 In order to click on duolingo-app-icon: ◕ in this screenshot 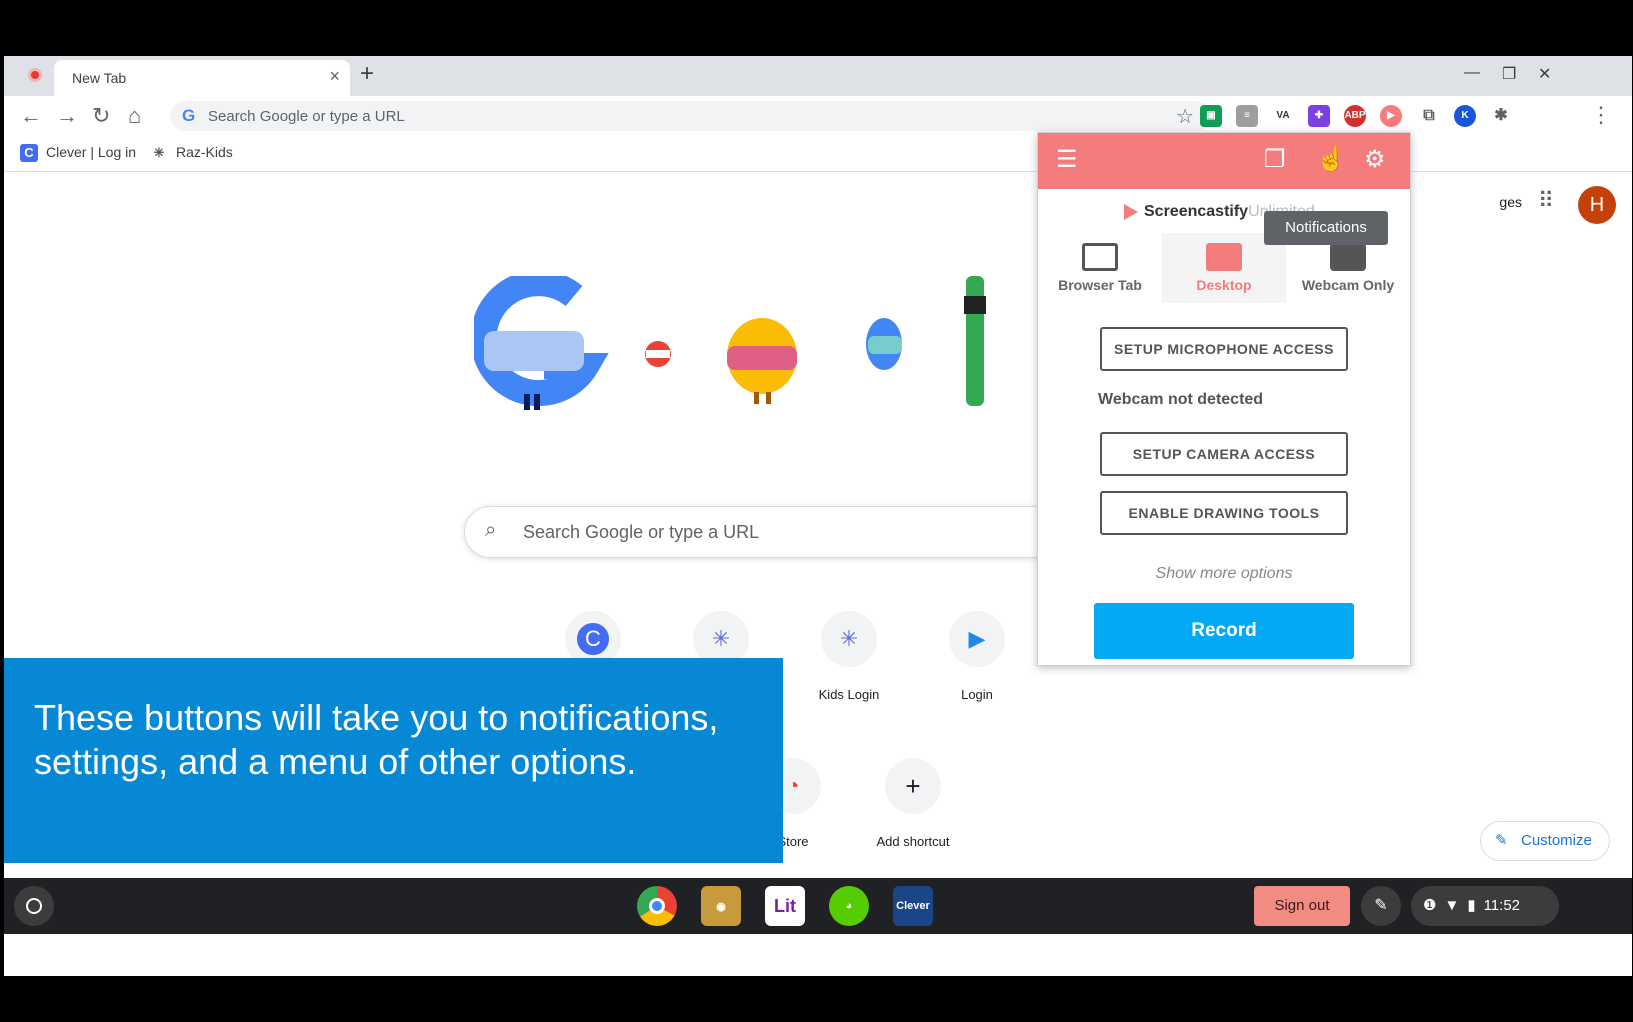, I will do `click(849, 906)`.